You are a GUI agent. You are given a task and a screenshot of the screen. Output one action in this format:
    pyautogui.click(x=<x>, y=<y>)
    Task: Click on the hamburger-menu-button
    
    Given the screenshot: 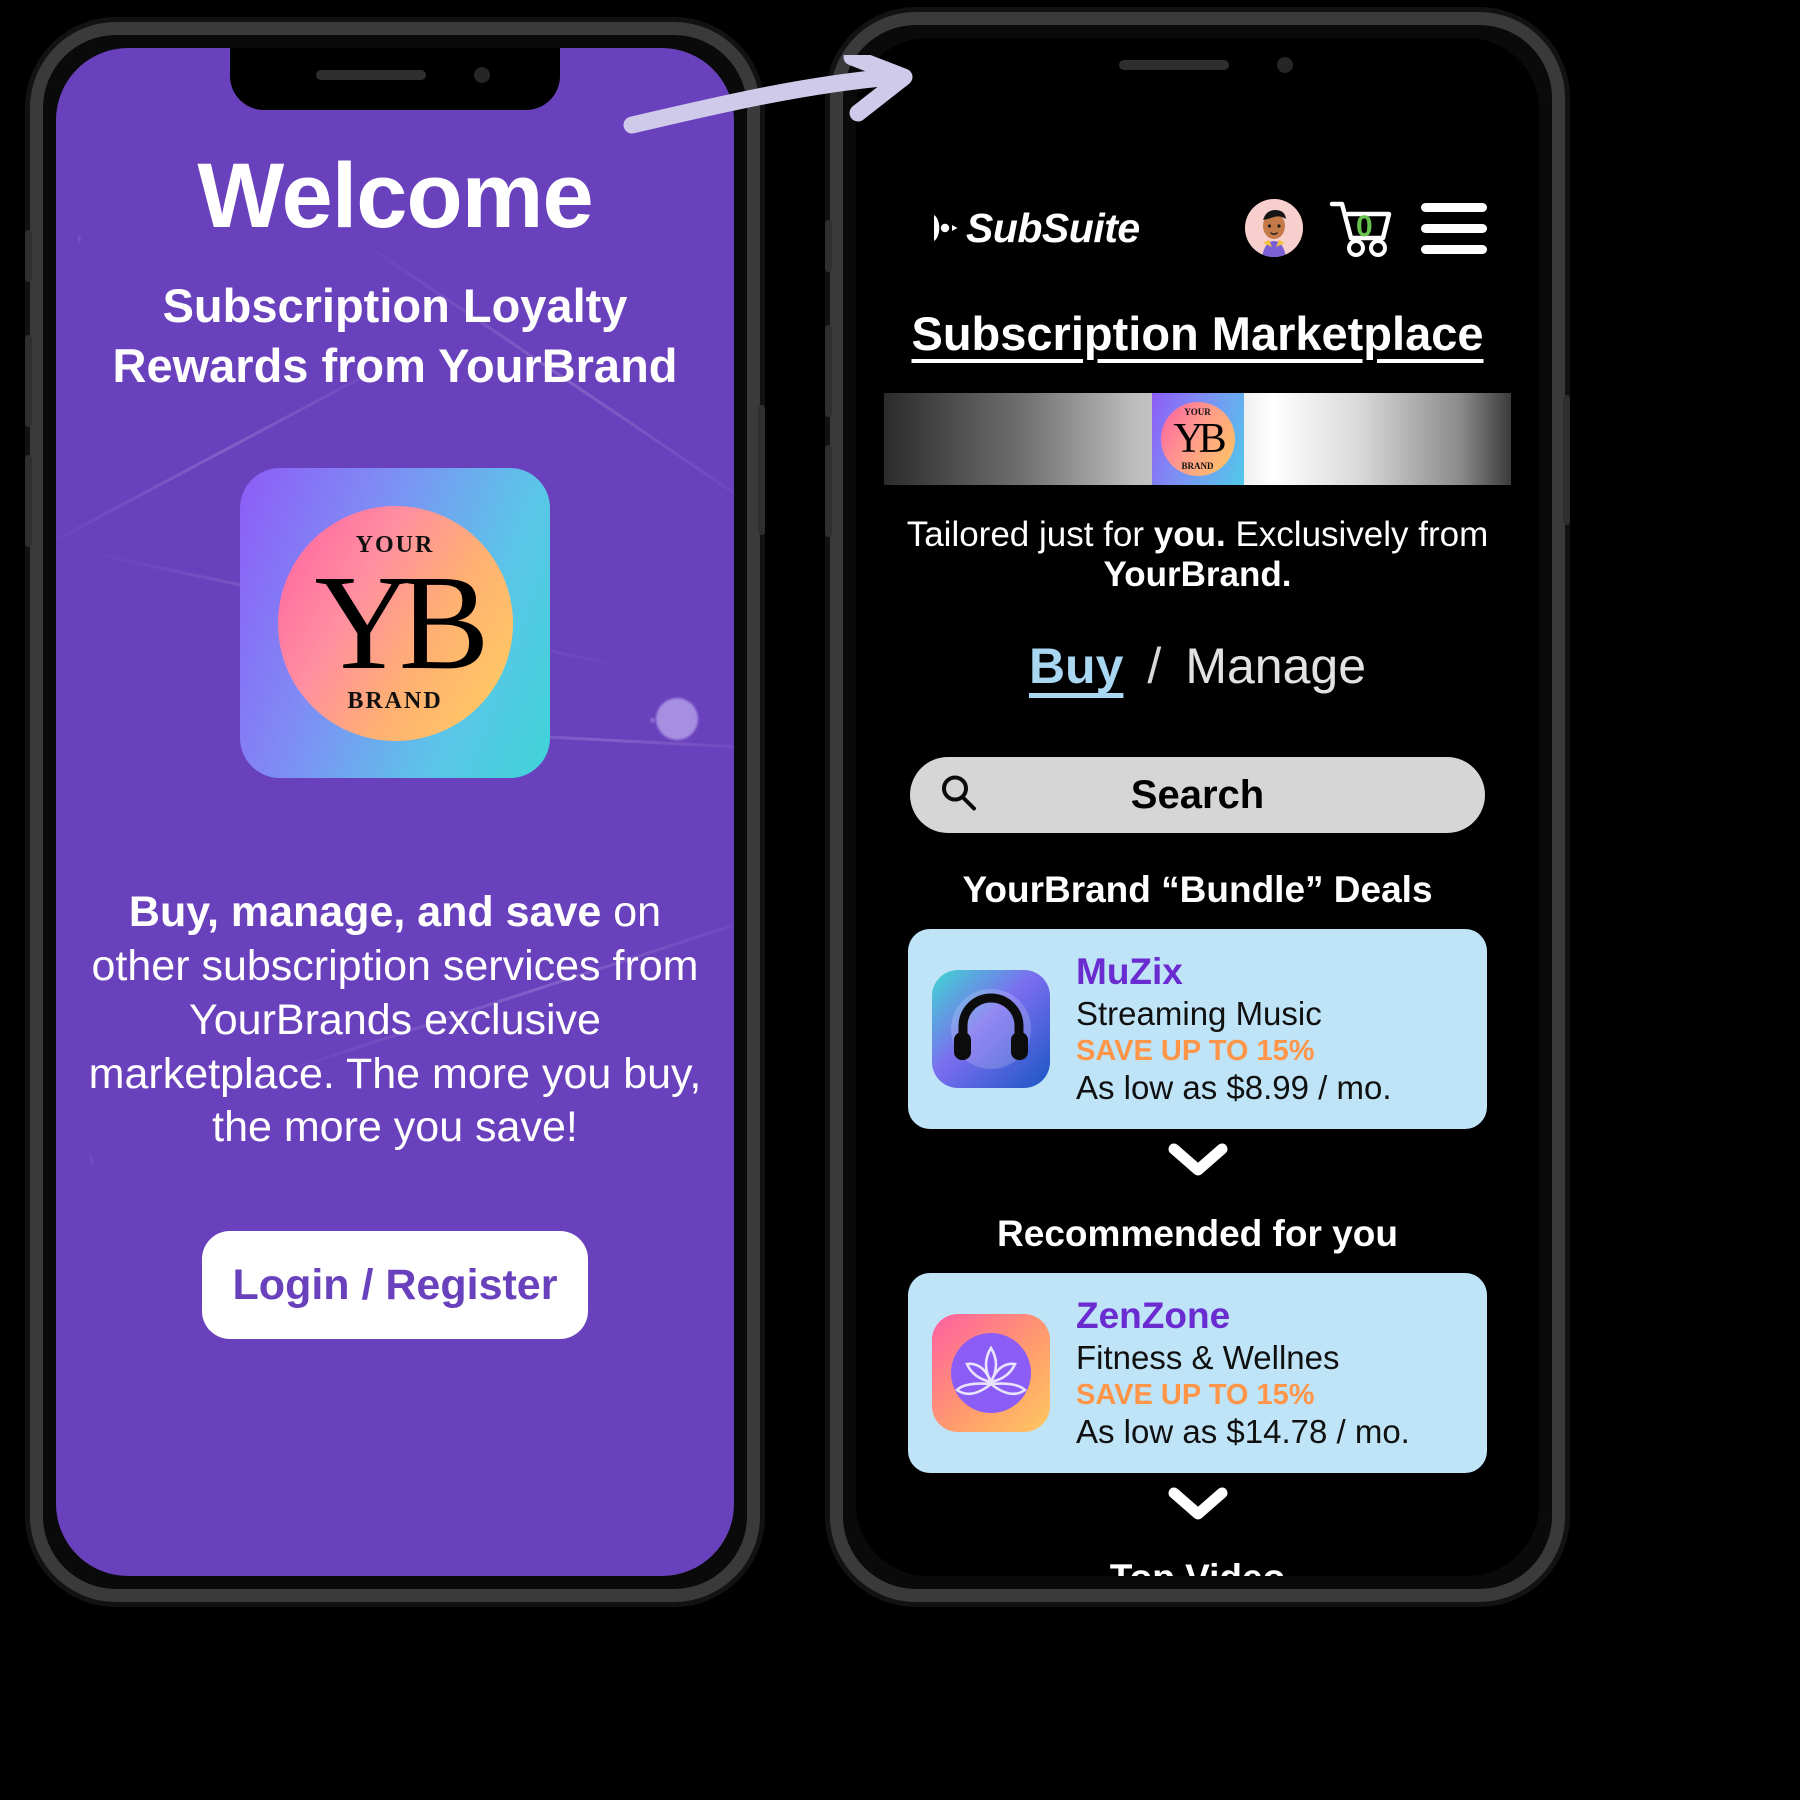 What is the action you would take?
    pyautogui.click(x=1454, y=228)
    